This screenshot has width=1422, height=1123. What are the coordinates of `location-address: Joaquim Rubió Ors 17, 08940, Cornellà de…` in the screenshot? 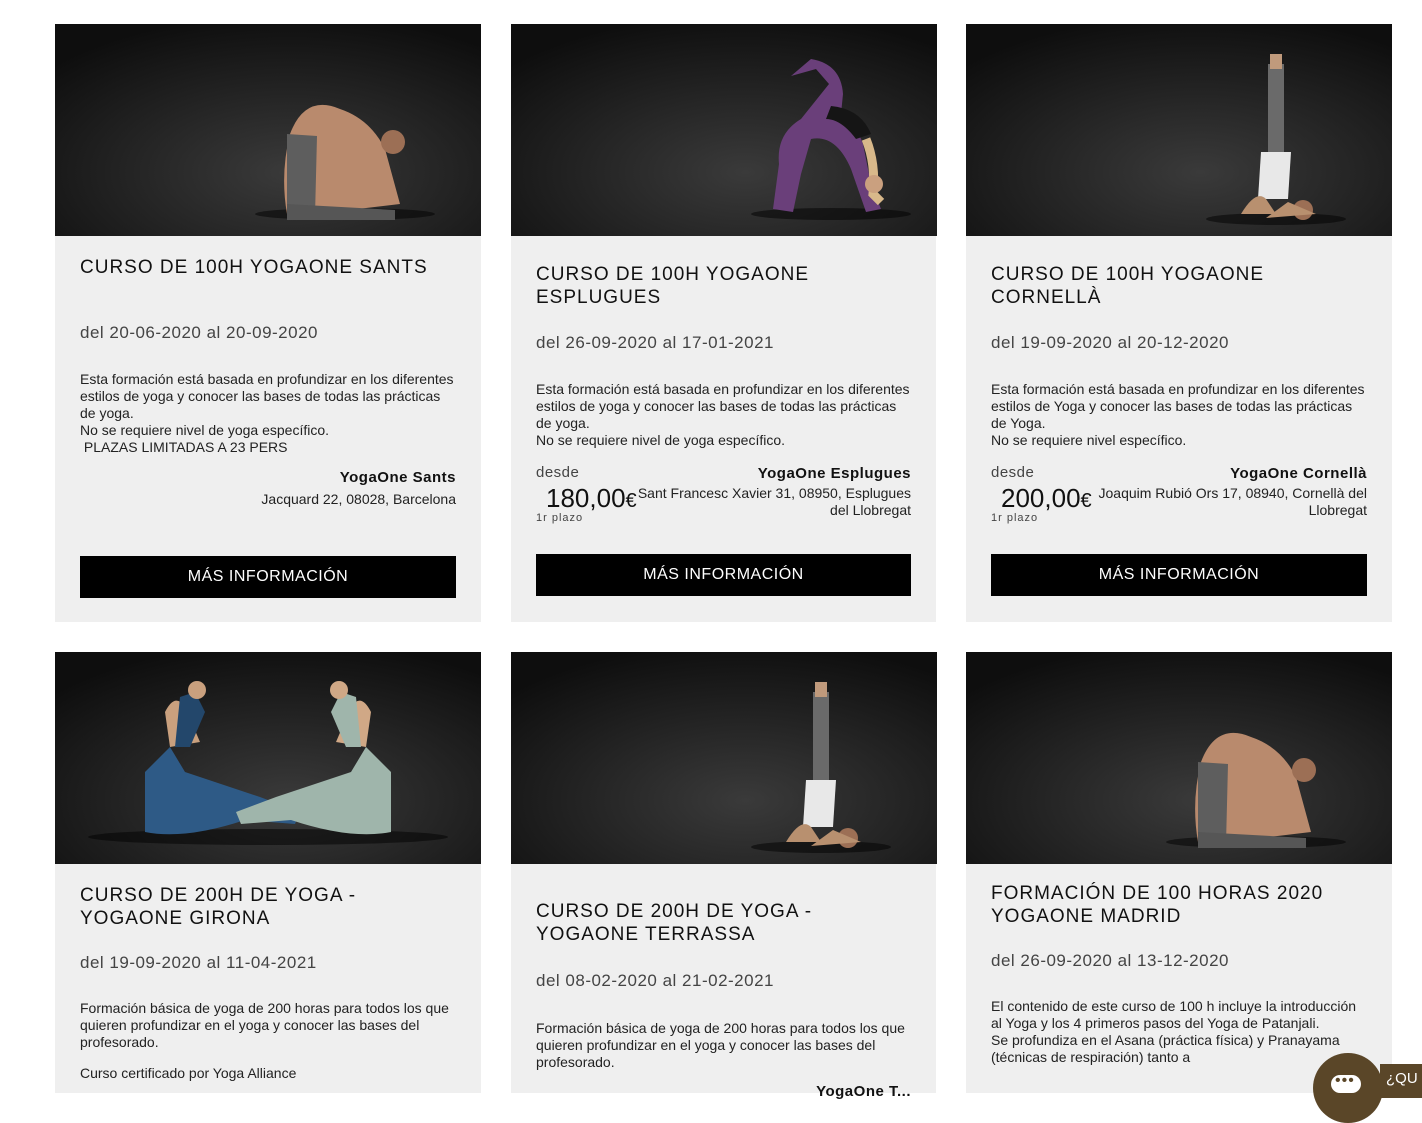 It's located at (1233, 501).